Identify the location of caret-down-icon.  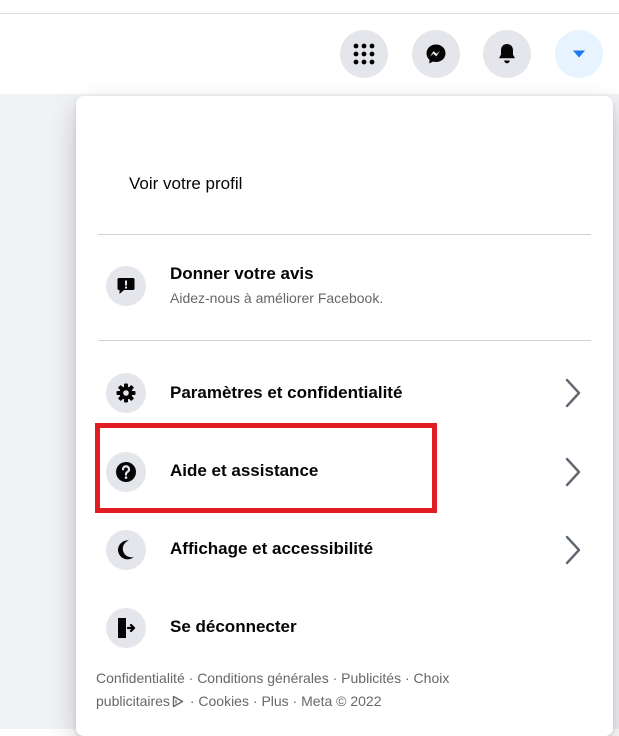
(579, 54).